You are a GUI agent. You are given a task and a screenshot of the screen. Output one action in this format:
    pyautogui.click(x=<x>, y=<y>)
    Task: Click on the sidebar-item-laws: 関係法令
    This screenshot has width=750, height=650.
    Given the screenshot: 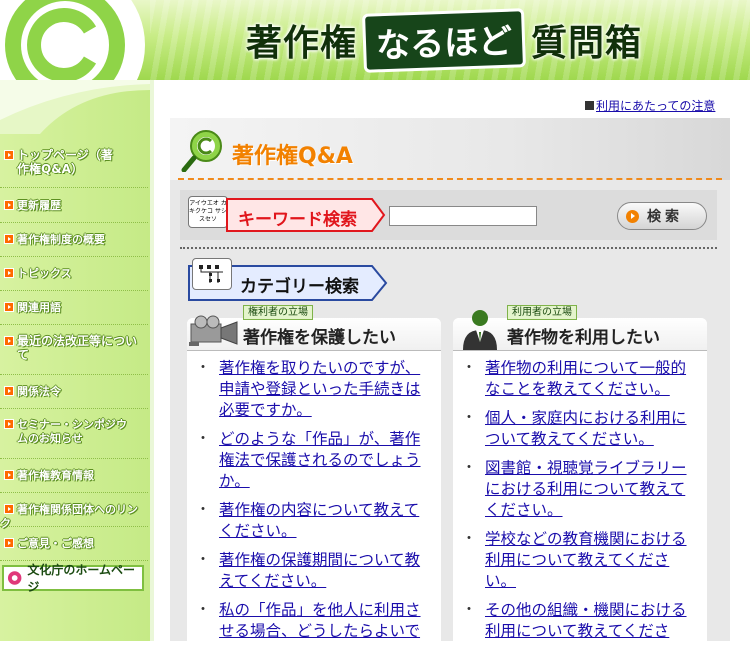 What is the action you would take?
    pyautogui.click(x=74, y=392)
    